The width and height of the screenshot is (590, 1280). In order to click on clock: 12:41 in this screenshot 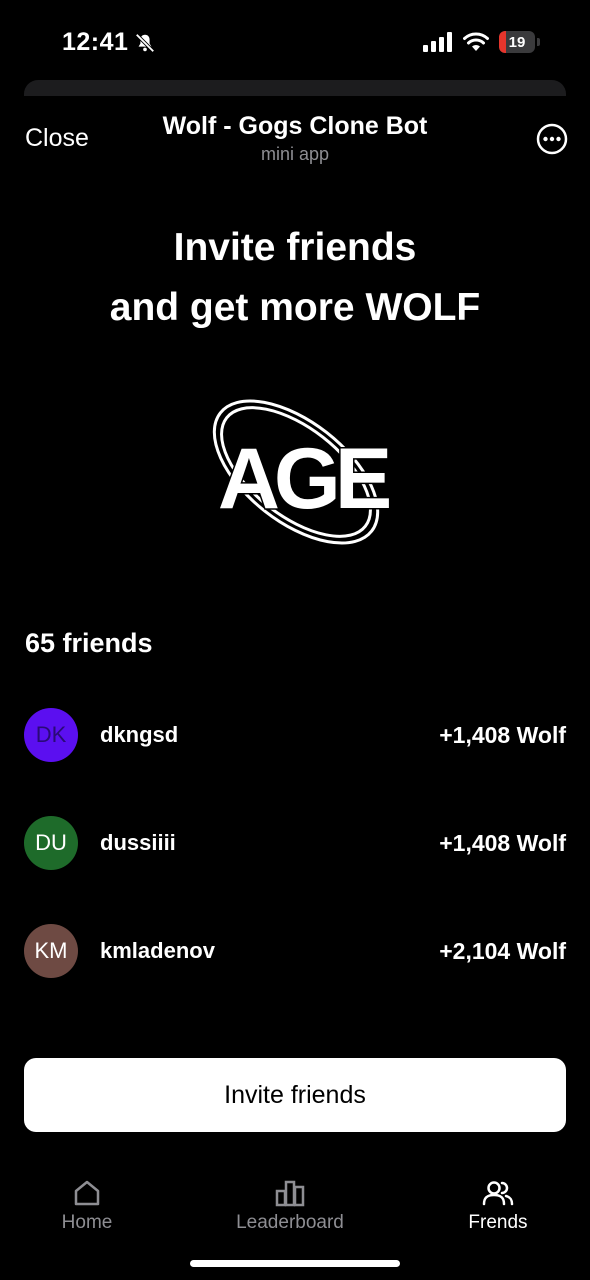, I will do `click(95, 42)`.